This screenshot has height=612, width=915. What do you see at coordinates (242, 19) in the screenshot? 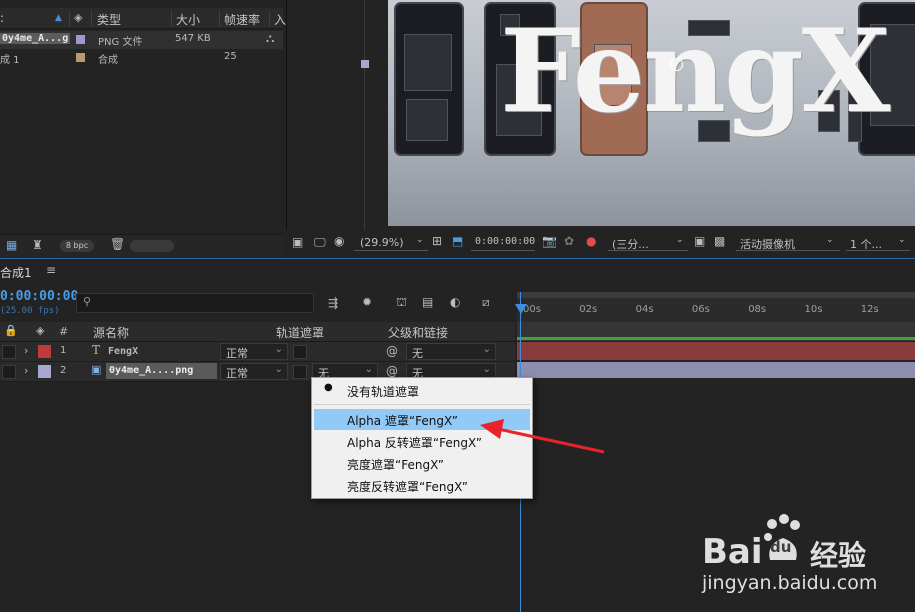
I see `column-framerate: 帧速率` at bounding box center [242, 19].